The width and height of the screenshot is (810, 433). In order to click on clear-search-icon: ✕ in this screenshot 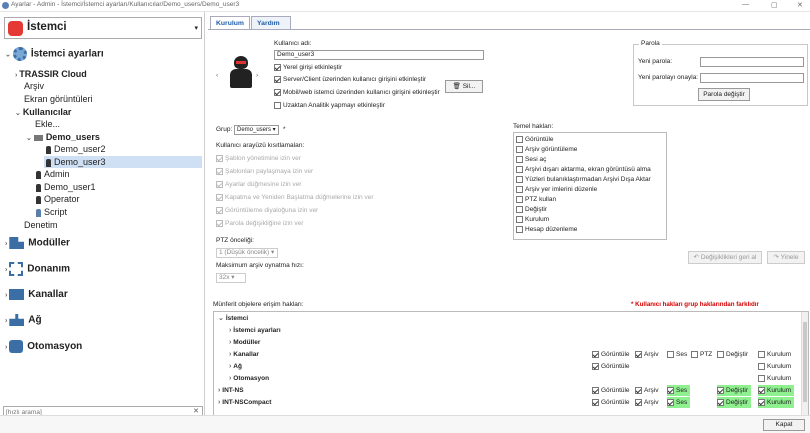, I will do `click(196, 411)`.